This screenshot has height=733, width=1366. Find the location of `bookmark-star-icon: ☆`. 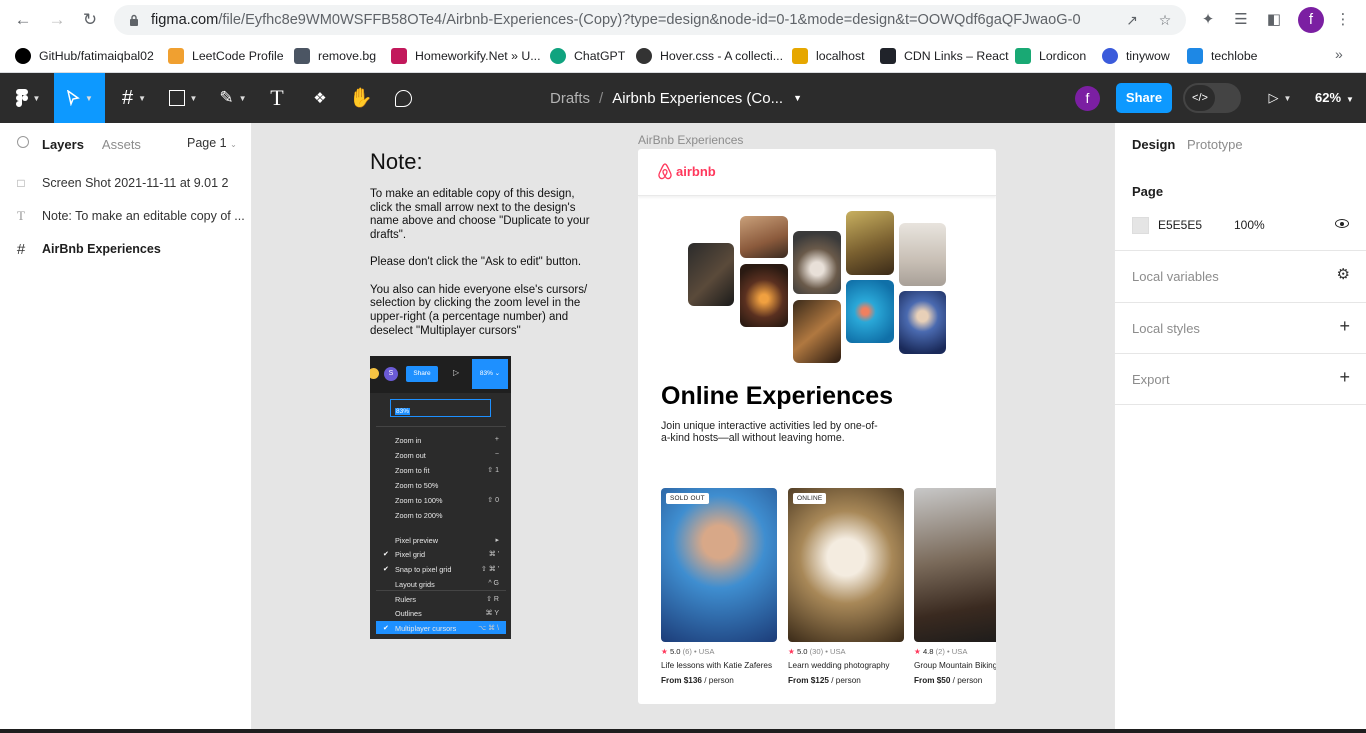

bookmark-star-icon: ☆ is located at coordinates (1165, 20).